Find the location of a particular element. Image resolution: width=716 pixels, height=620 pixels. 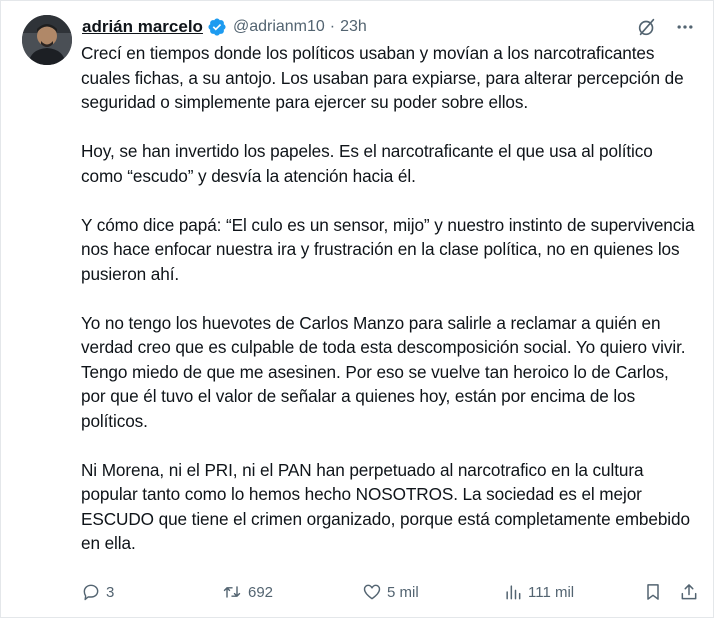

views-button: 111 mil is located at coordinates (538, 592).